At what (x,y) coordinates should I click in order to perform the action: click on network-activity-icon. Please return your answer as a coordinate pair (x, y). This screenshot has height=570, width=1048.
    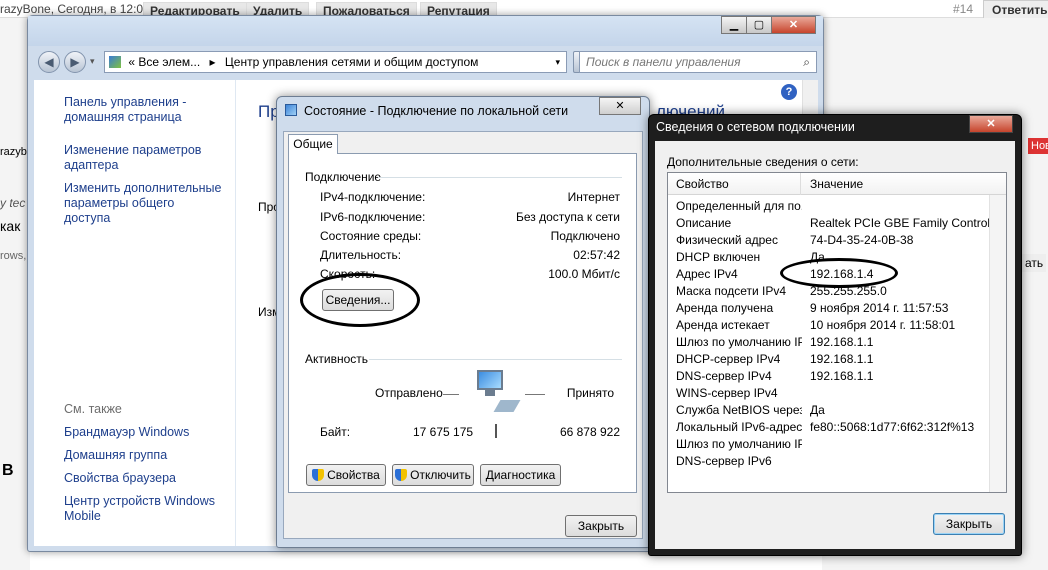
    Looking at the image, I should click on (498, 391).